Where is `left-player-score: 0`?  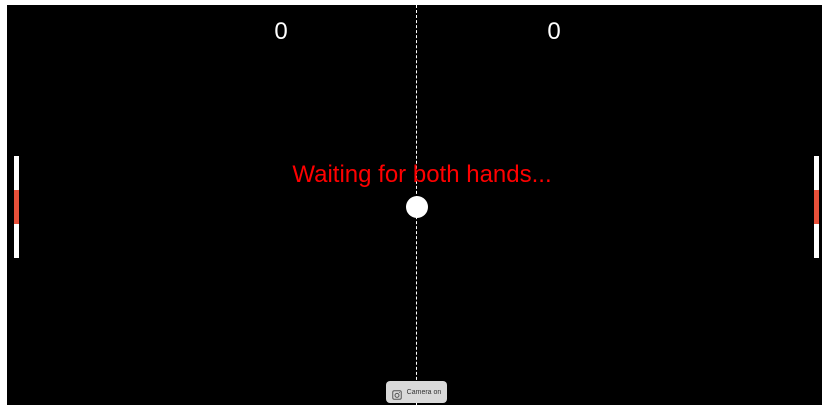 left-player-score: 0 is located at coordinates (281, 31).